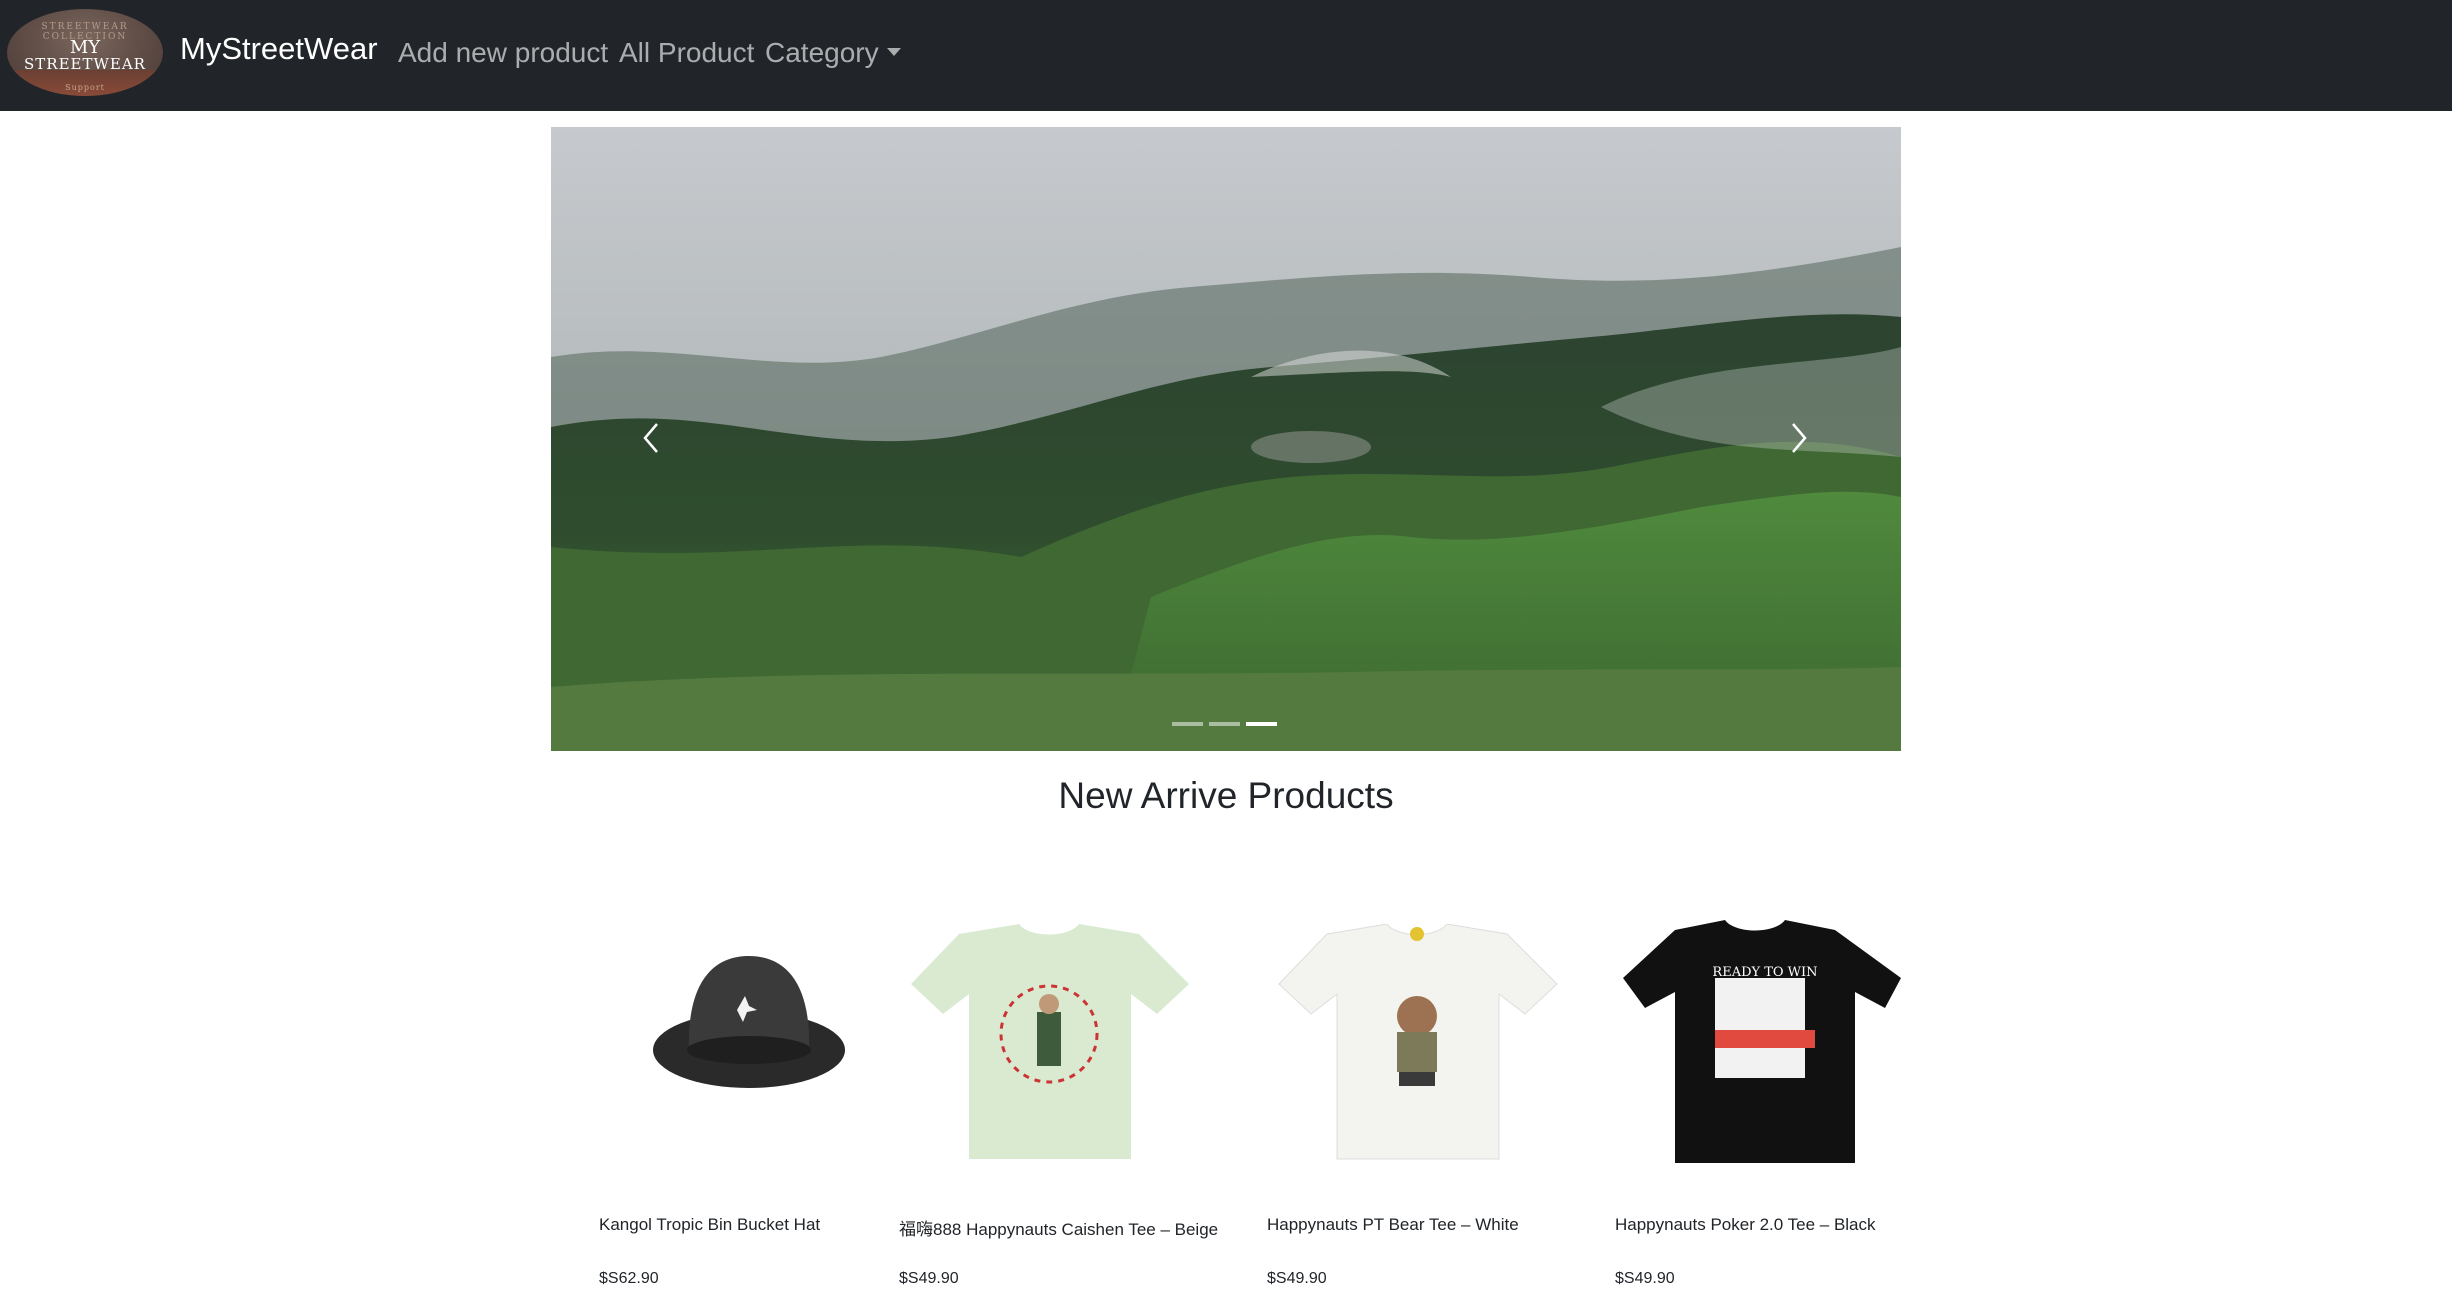 The width and height of the screenshot is (2452, 1312). Describe the element at coordinates (686, 53) in the screenshot. I see `nav-all-product: All Product` at that location.